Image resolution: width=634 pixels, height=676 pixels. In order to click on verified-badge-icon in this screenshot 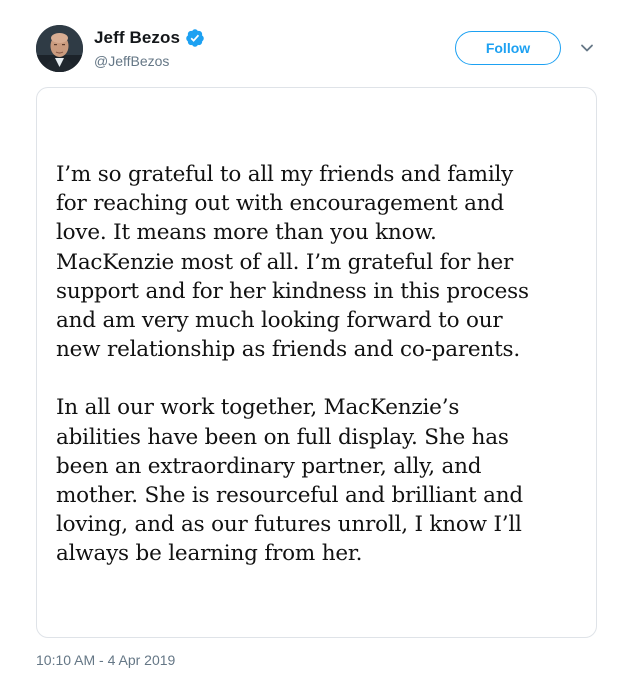, I will do `click(195, 38)`.